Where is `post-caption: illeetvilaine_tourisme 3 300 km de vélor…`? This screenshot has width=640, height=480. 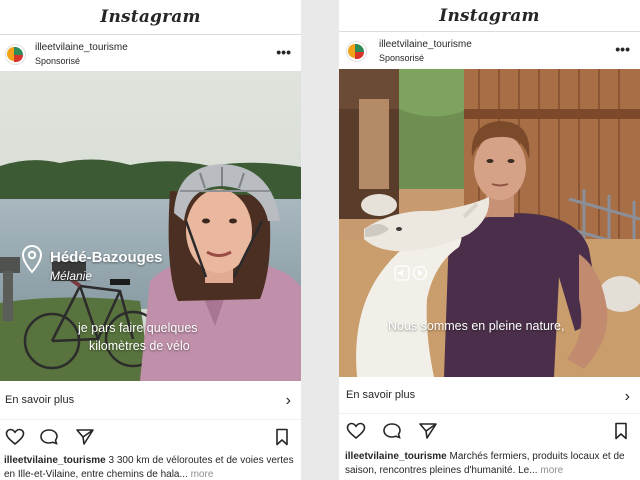 post-caption: illeetvilaine_tourisme 3 300 km de vélor… is located at coordinates (150, 467).